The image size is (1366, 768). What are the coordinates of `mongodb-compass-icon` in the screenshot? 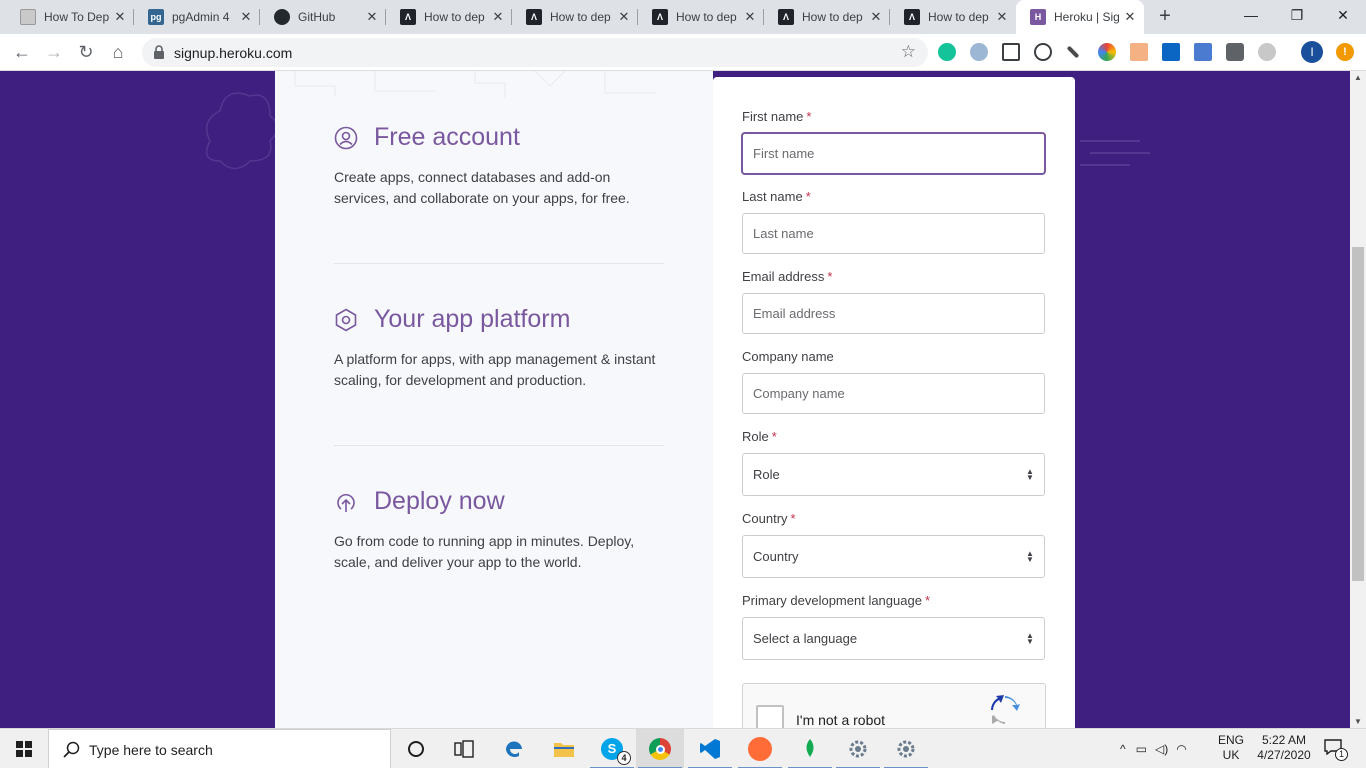 It's located at (810, 748).